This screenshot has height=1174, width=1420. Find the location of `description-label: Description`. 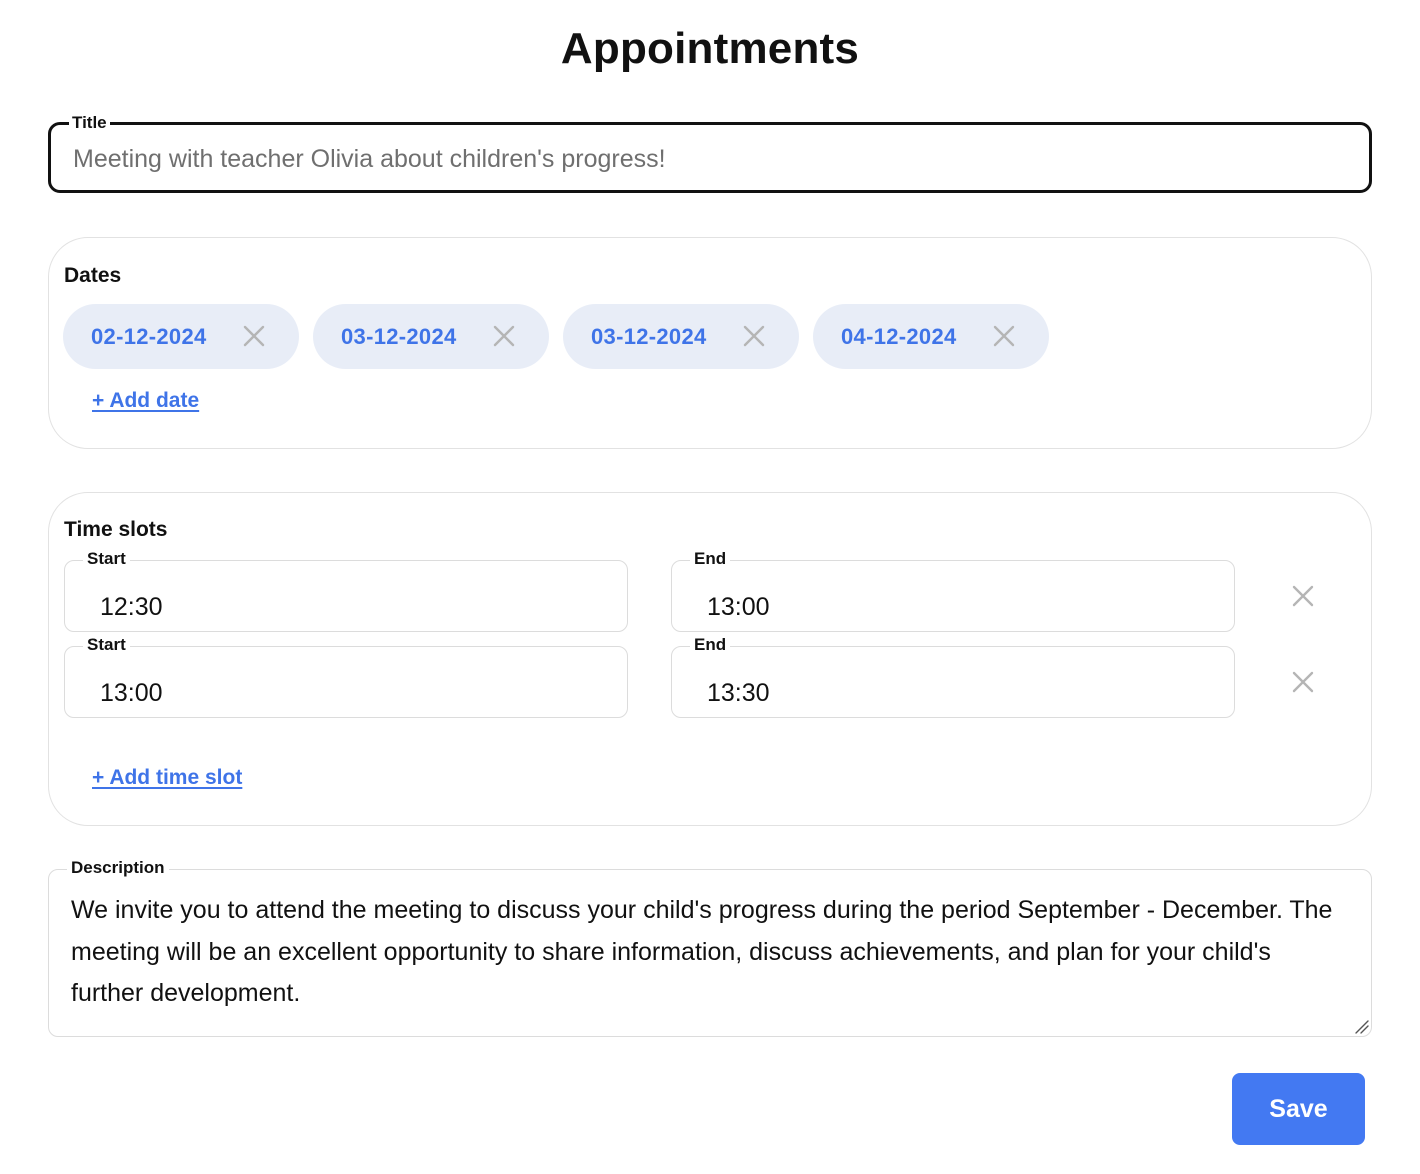

description-label: Description is located at coordinates (118, 868).